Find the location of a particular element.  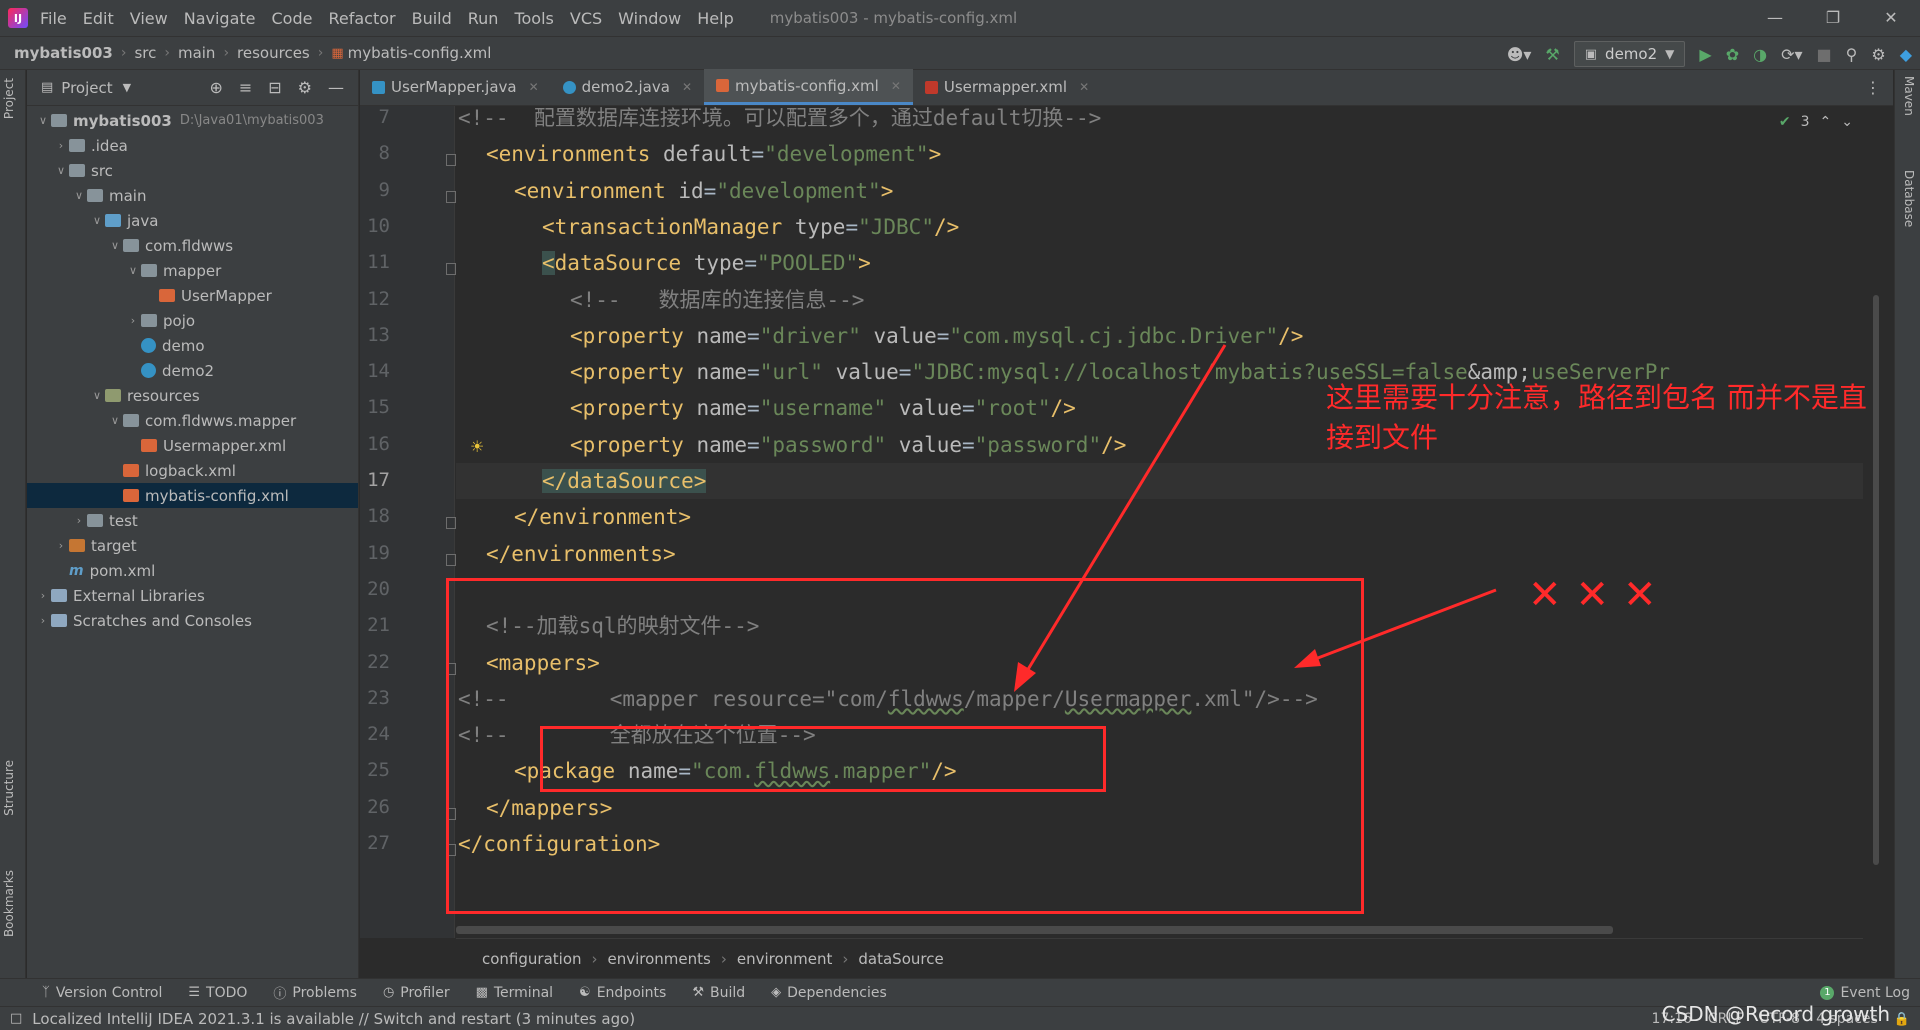

tree-item: ∨ resources is located at coordinates (192, 395).